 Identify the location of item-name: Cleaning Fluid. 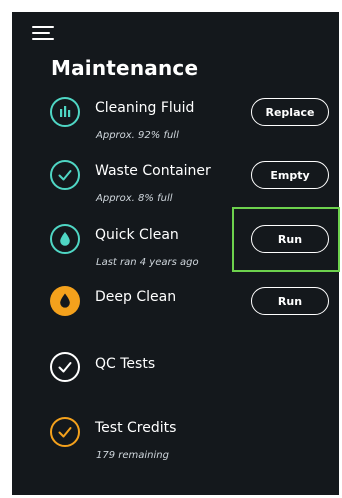
(145, 108).